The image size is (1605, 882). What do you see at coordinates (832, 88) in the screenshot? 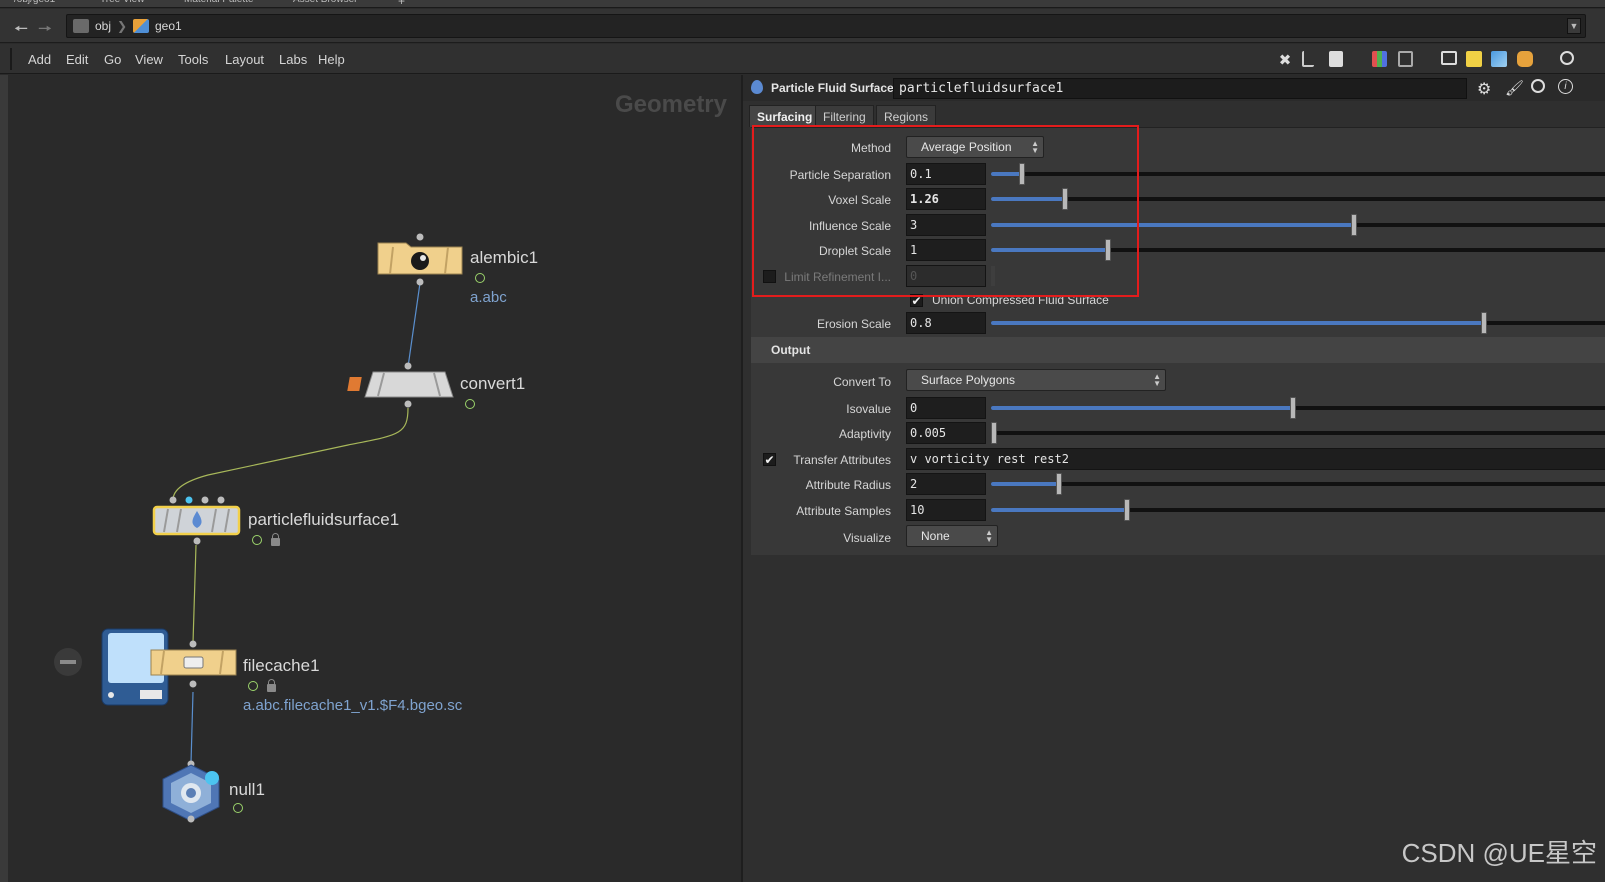
I see `node-type-label: Particle Fluid Surface` at bounding box center [832, 88].